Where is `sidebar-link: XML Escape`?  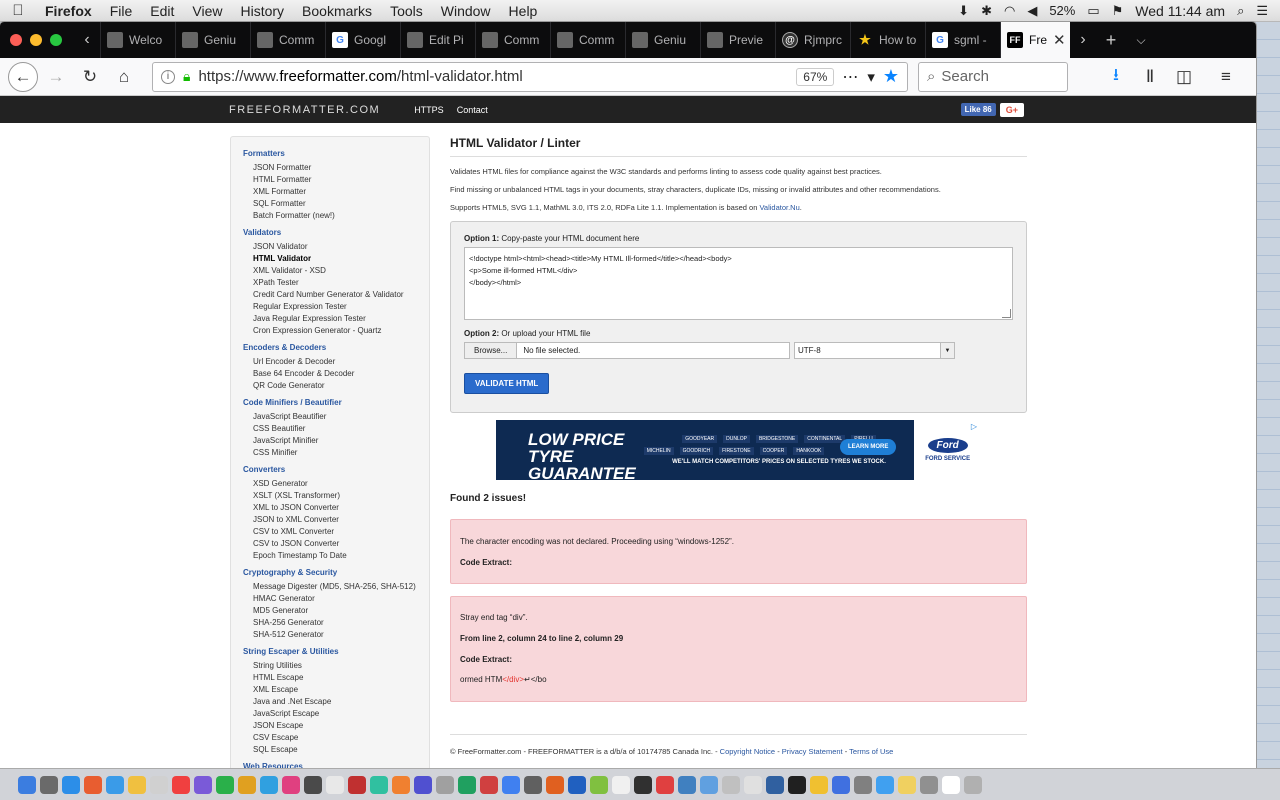 sidebar-link: XML Escape is located at coordinates (330, 690).